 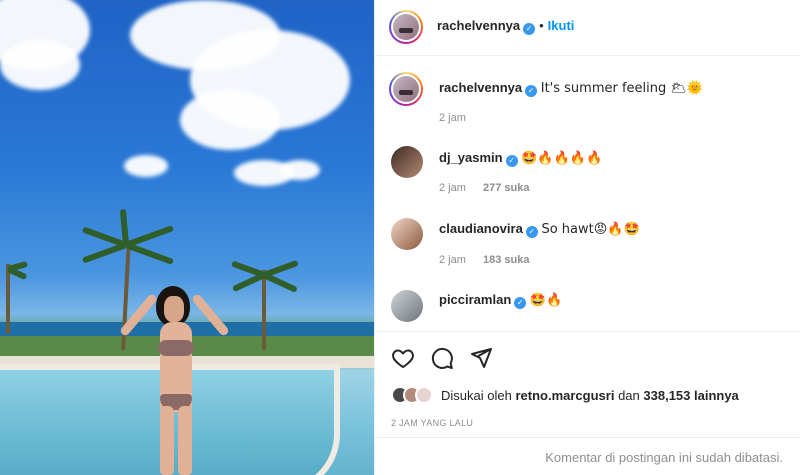 What do you see at coordinates (475, 299) in the screenshot?
I see `comment-username: picciramlan` at bounding box center [475, 299].